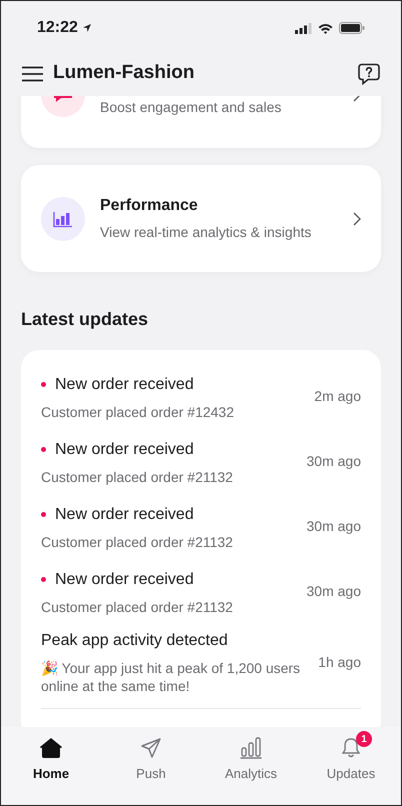  What do you see at coordinates (51, 748) in the screenshot?
I see `home-icon` at bounding box center [51, 748].